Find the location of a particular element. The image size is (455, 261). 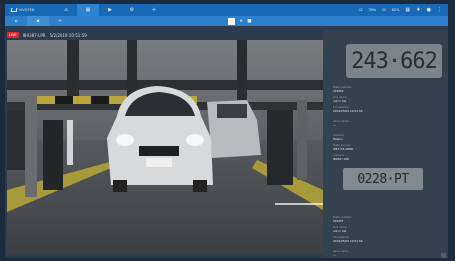

camera-header: LIVE IB9387-LPR 5/2/2019 10:51:59 is located at coordinates (164, 35).